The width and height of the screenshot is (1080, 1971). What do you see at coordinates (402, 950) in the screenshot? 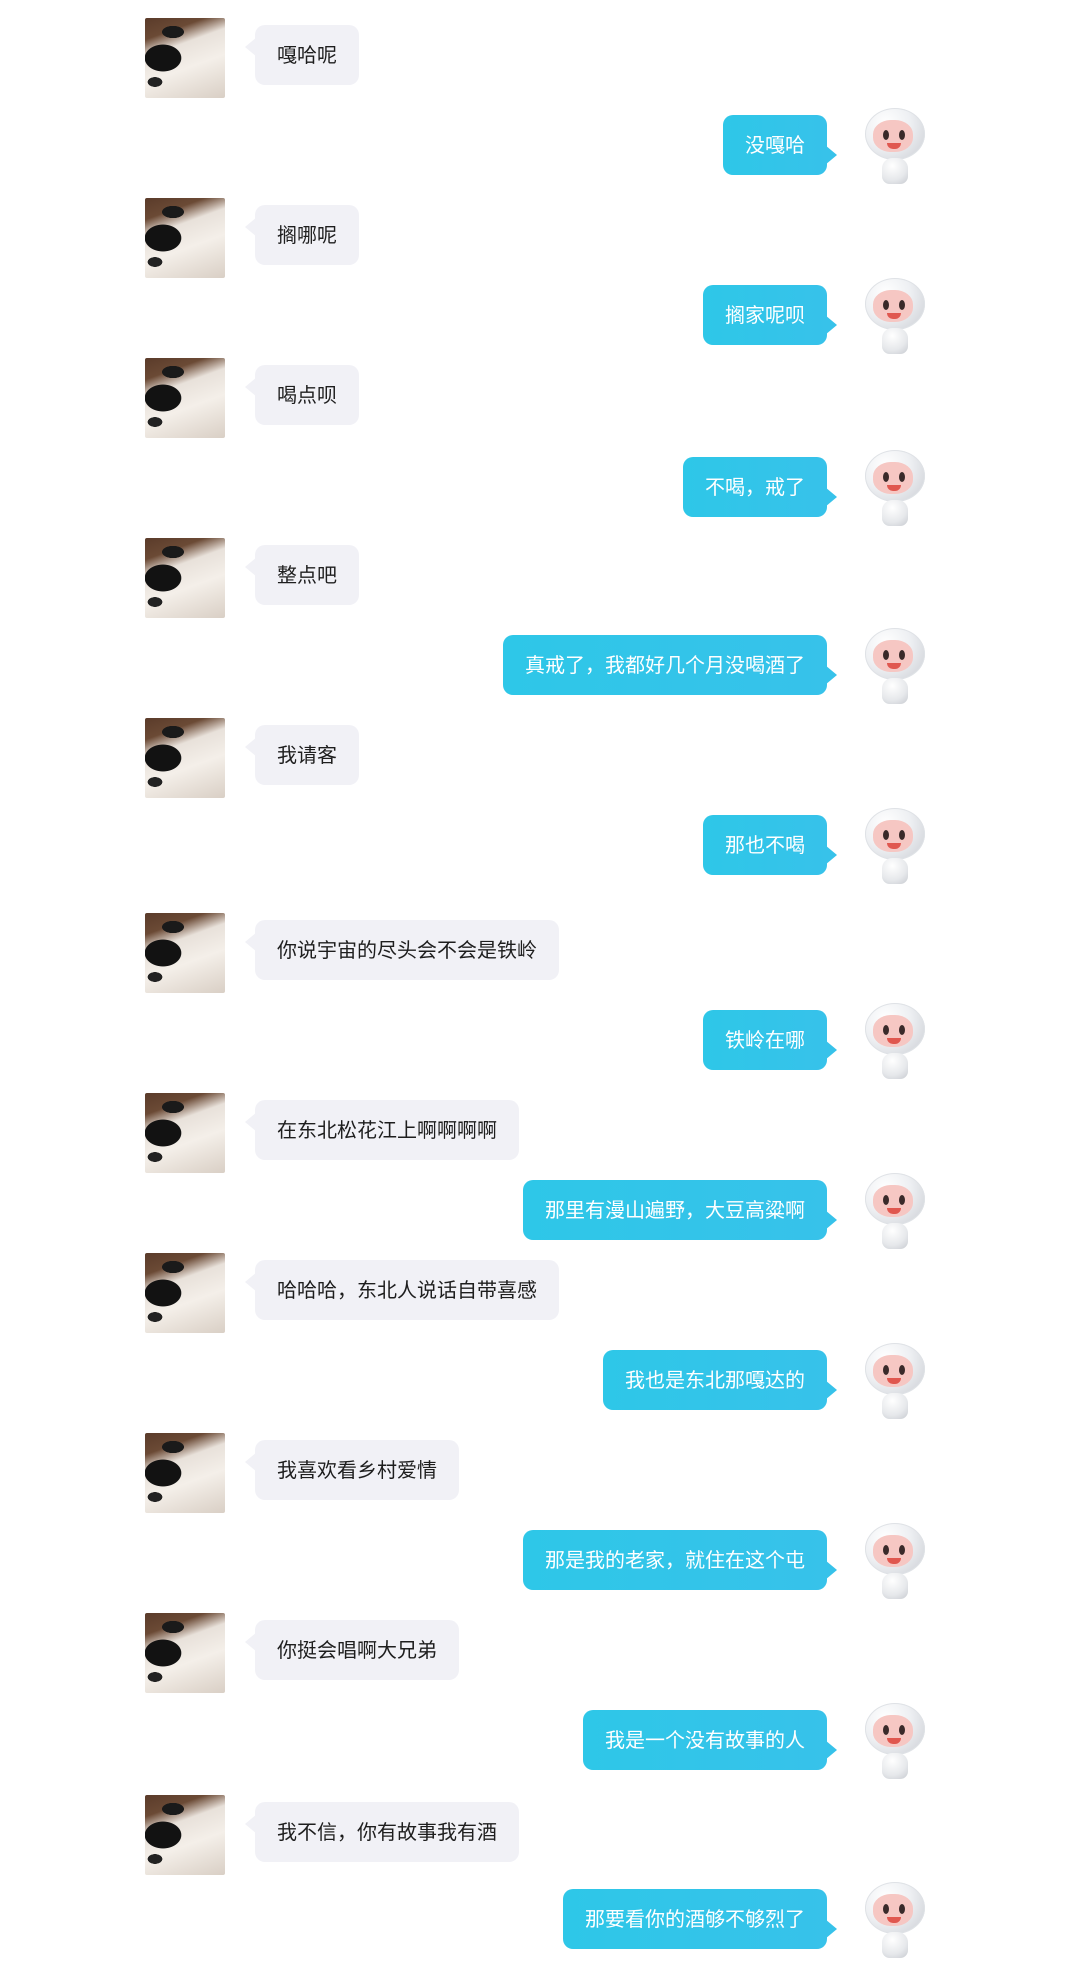
I see `user-message-bubble: 你说宇宙的尽头会不会是铁岭` at bounding box center [402, 950].